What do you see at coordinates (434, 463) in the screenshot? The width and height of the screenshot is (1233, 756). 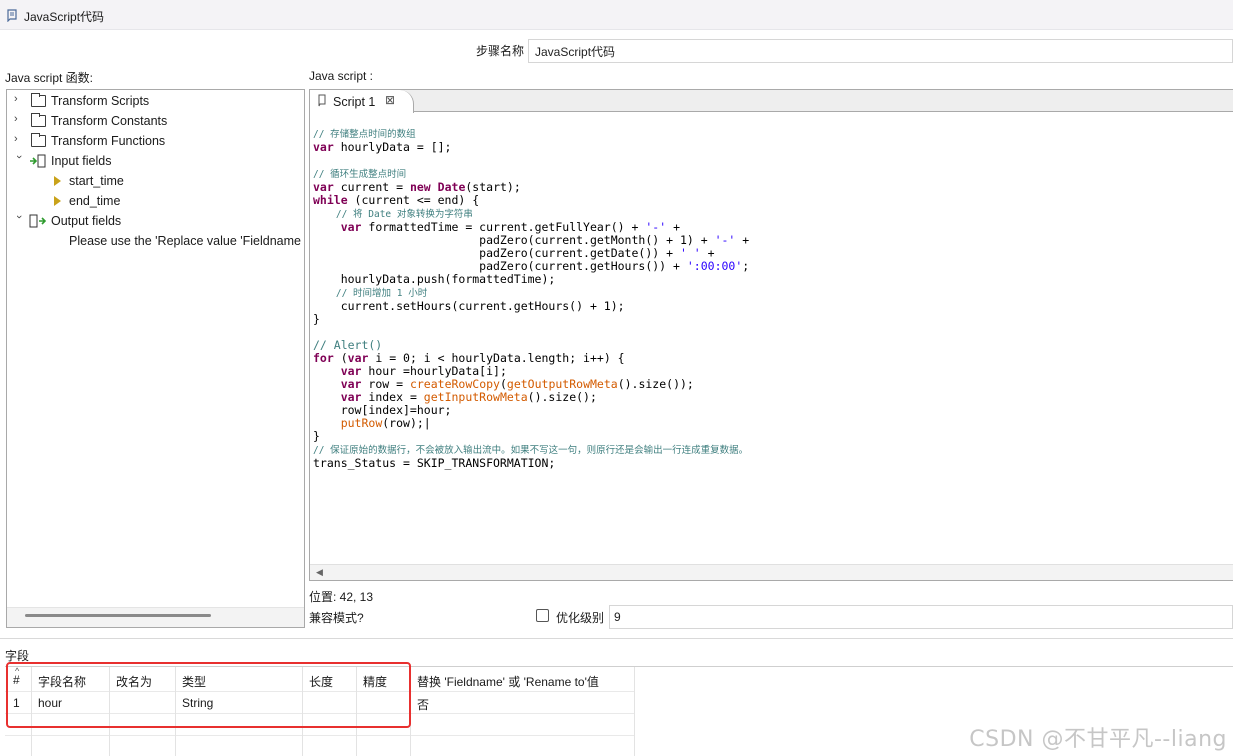 I see `code-line: trans_Status = SKIP_TRANSFORMATION;` at bounding box center [434, 463].